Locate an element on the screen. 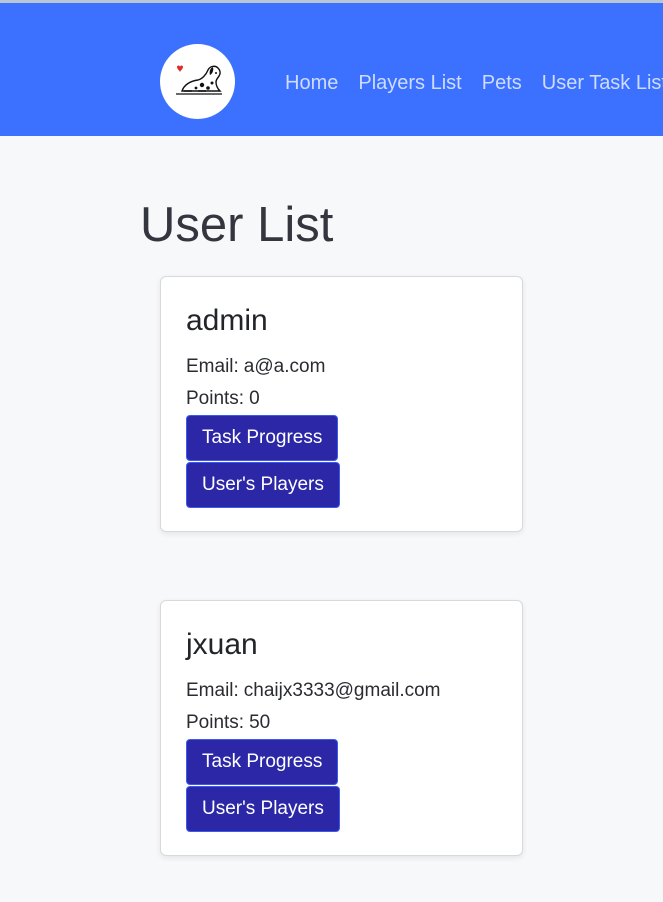 The image size is (663, 902). site-logo is located at coordinates (197, 81).